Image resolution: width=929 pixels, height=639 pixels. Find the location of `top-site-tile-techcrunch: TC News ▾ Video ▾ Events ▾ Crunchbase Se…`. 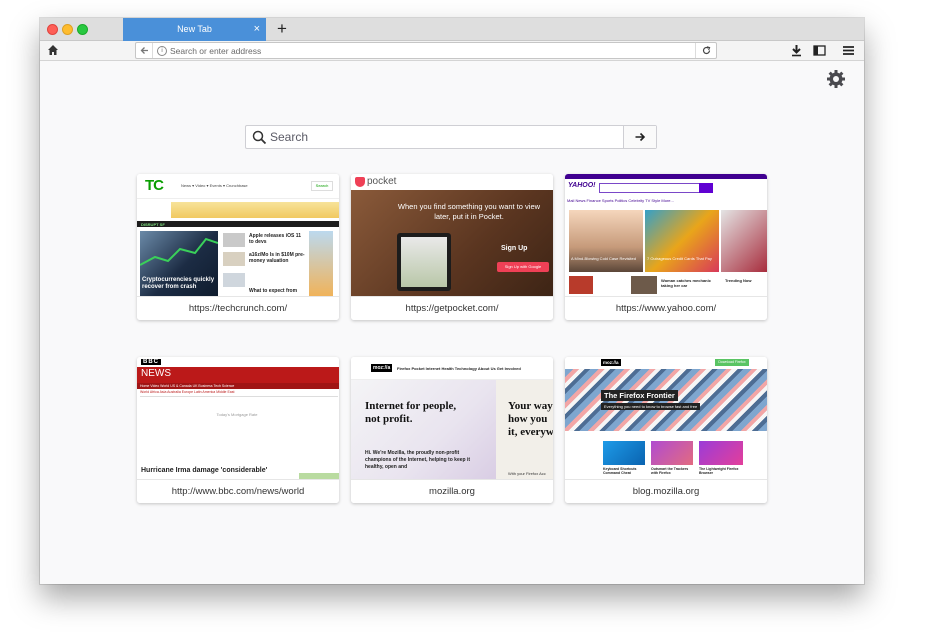

top-site-tile-techcrunch: TC News ▾ Video ▾ Events ▾ Crunchbase Se… is located at coordinates (238, 247).